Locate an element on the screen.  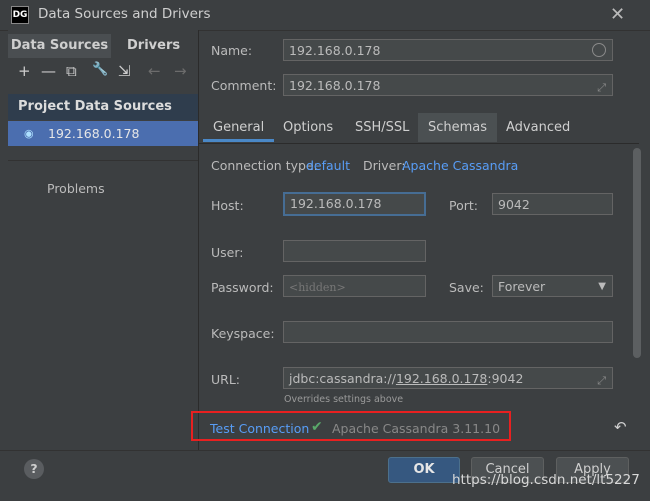
url-note: Overrides settings above is located at coordinates (344, 399).